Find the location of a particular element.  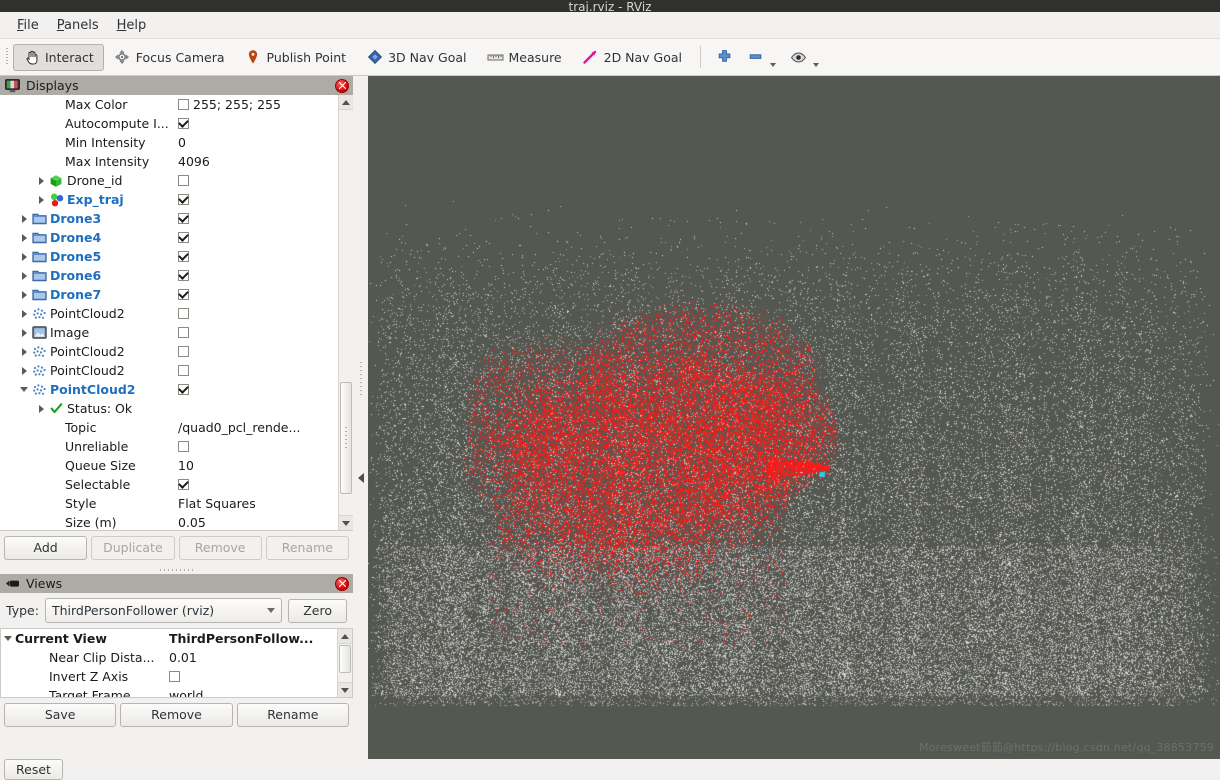

displays-scroll-up-button is located at coordinates (346, 102).